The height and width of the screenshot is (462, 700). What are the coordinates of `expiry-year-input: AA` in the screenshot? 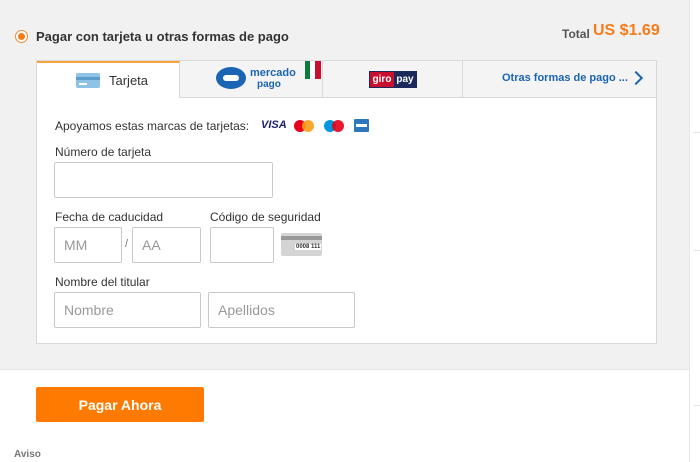 It's located at (166, 245).